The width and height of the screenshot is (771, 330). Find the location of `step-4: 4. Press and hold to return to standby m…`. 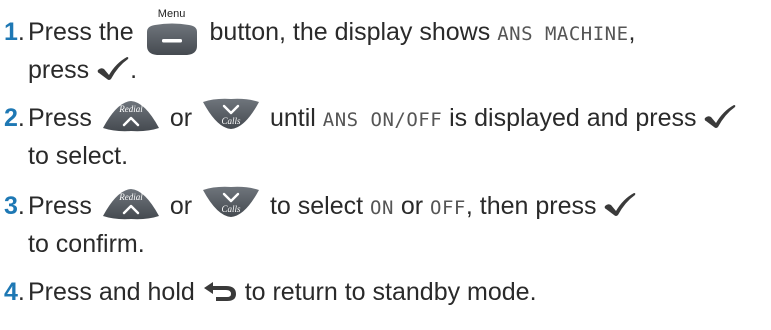

step-4: 4. Press and hold to return to standby m… is located at coordinates (387, 292).